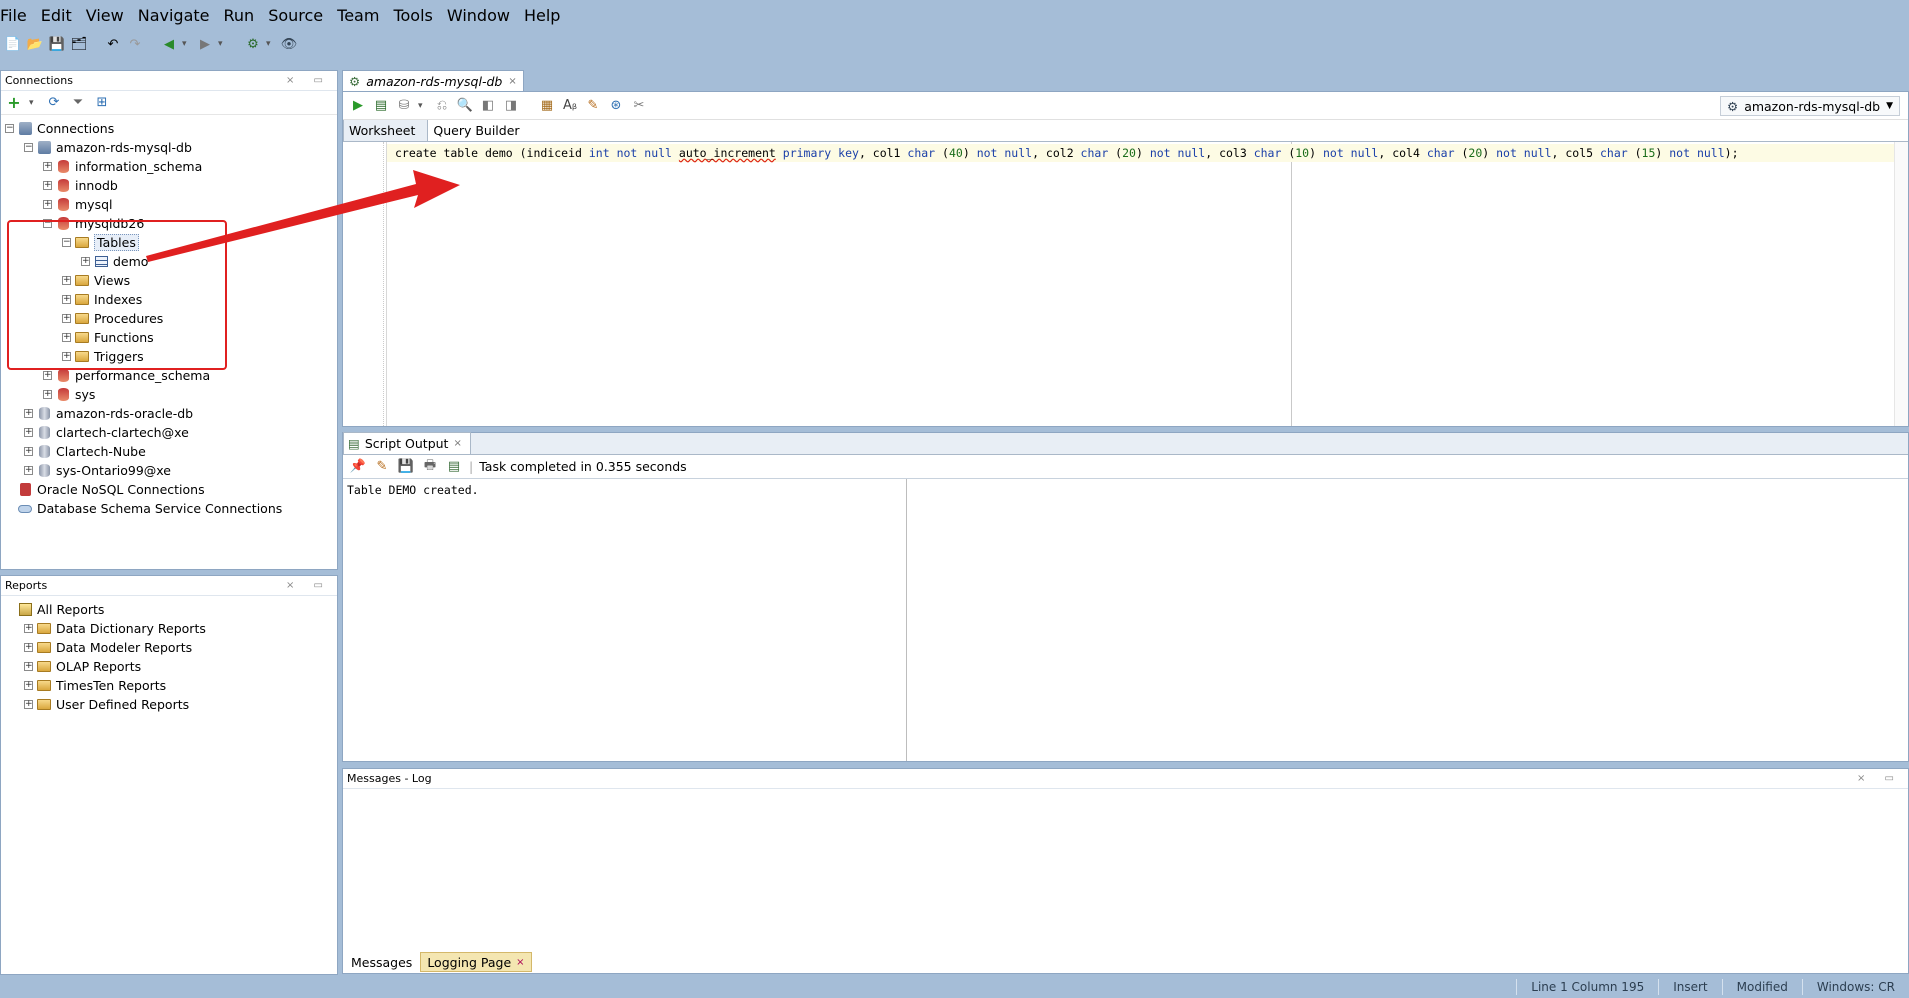 The height and width of the screenshot is (998, 1909). I want to click on menu-team: Team, so click(361, 15).